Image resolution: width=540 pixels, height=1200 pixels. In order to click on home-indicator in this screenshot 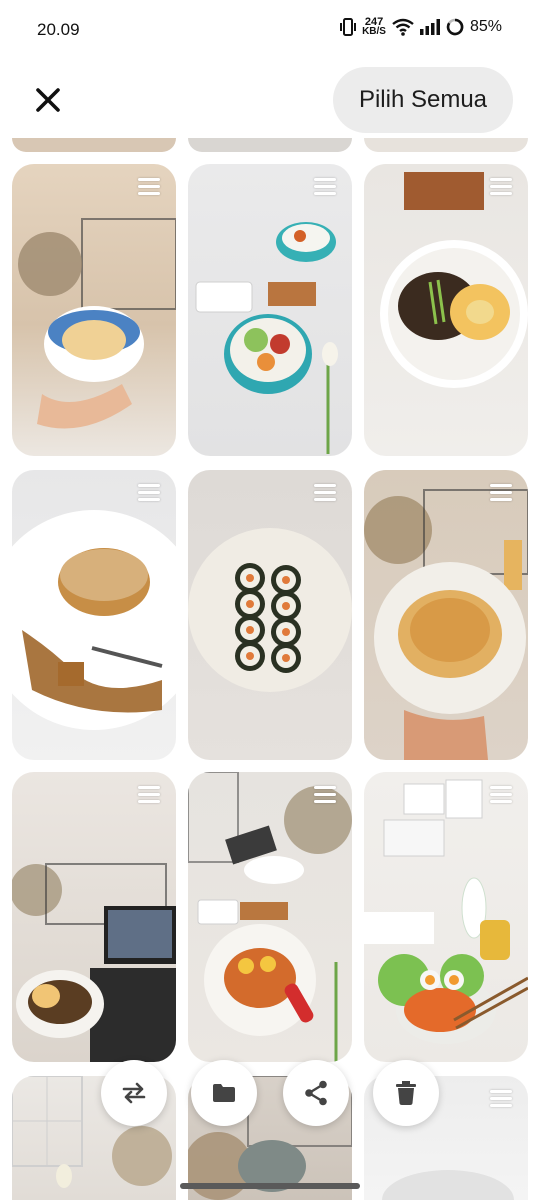, I will do `click(270, 1186)`.